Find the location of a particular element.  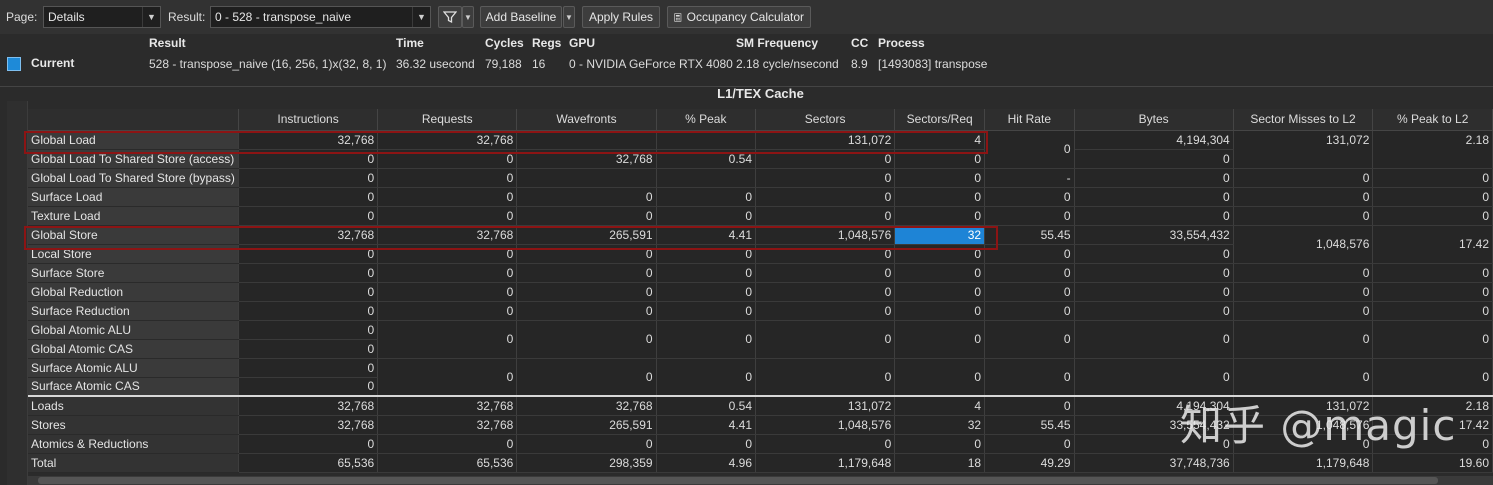

filter-dropdown-button: ▼ is located at coordinates (468, 17).